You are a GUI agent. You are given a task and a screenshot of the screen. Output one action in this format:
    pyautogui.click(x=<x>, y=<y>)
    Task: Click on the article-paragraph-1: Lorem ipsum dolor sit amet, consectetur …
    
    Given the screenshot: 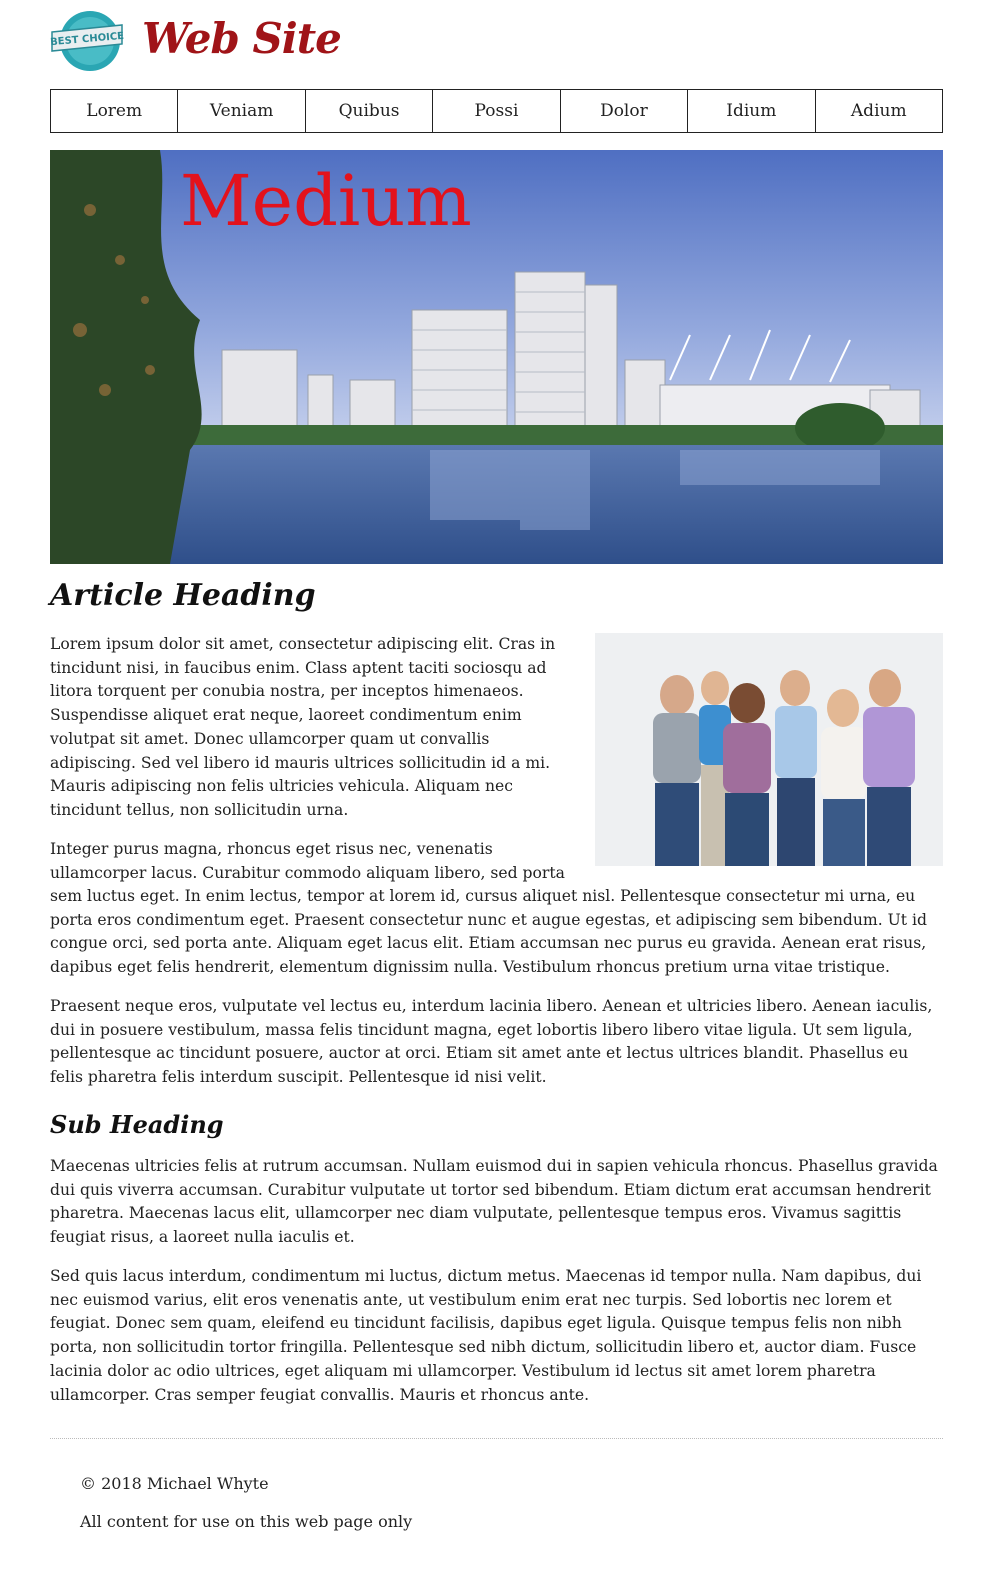 What is the action you would take?
    pyautogui.click(x=303, y=727)
    